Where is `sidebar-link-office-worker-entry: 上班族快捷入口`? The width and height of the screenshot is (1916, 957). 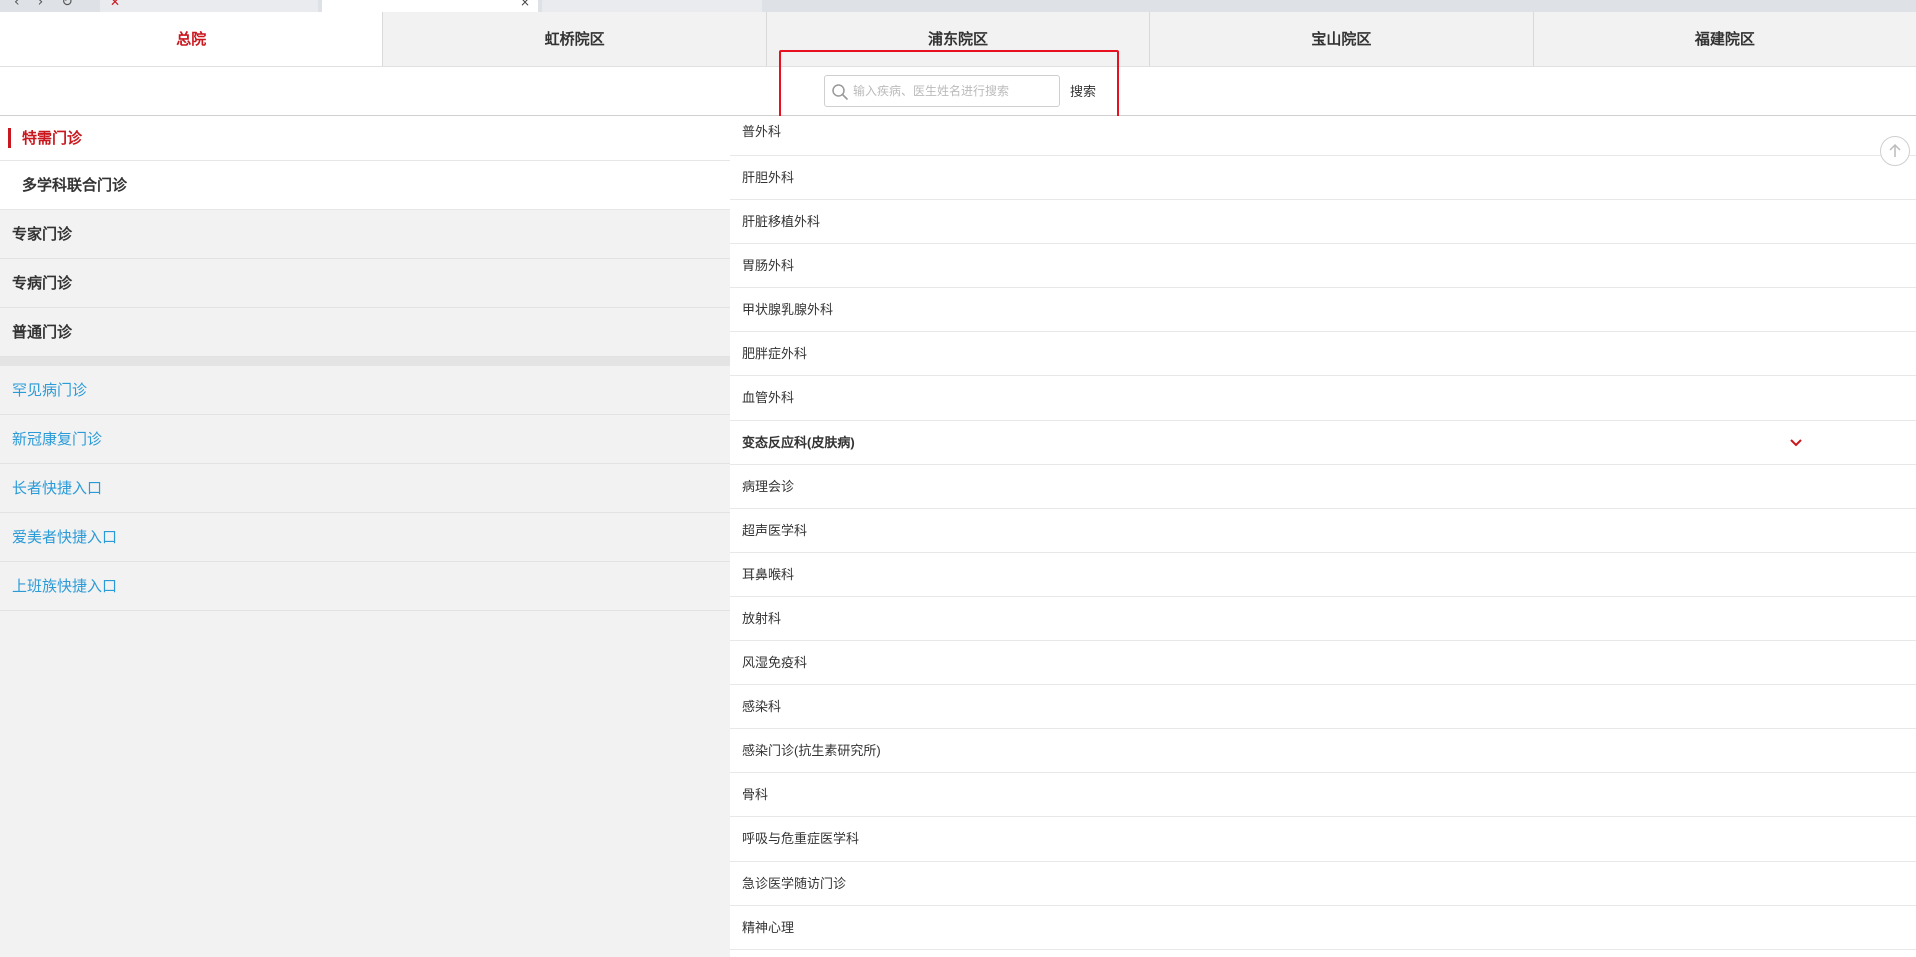
sidebar-link-office-worker-entry: 上班族快捷入口 is located at coordinates (365, 586).